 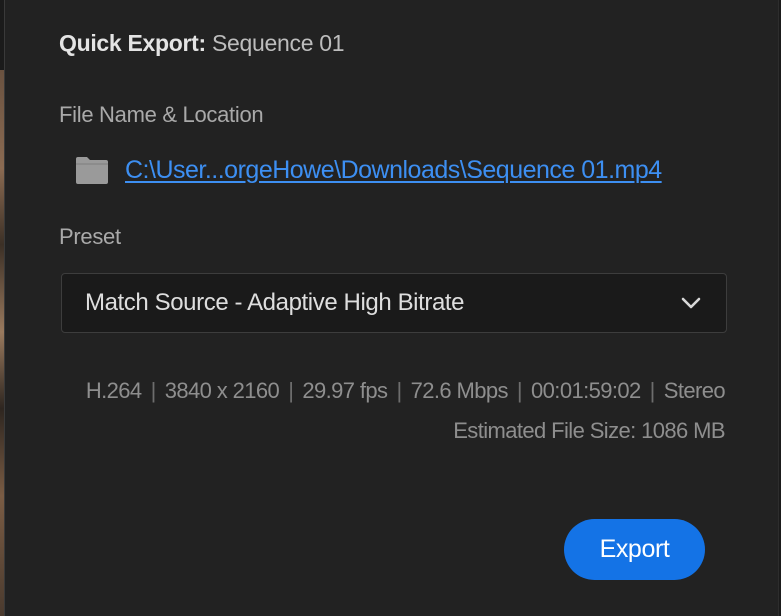 What do you see at coordinates (691, 303) in the screenshot?
I see `chevron-down-icon` at bounding box center [691, 303].